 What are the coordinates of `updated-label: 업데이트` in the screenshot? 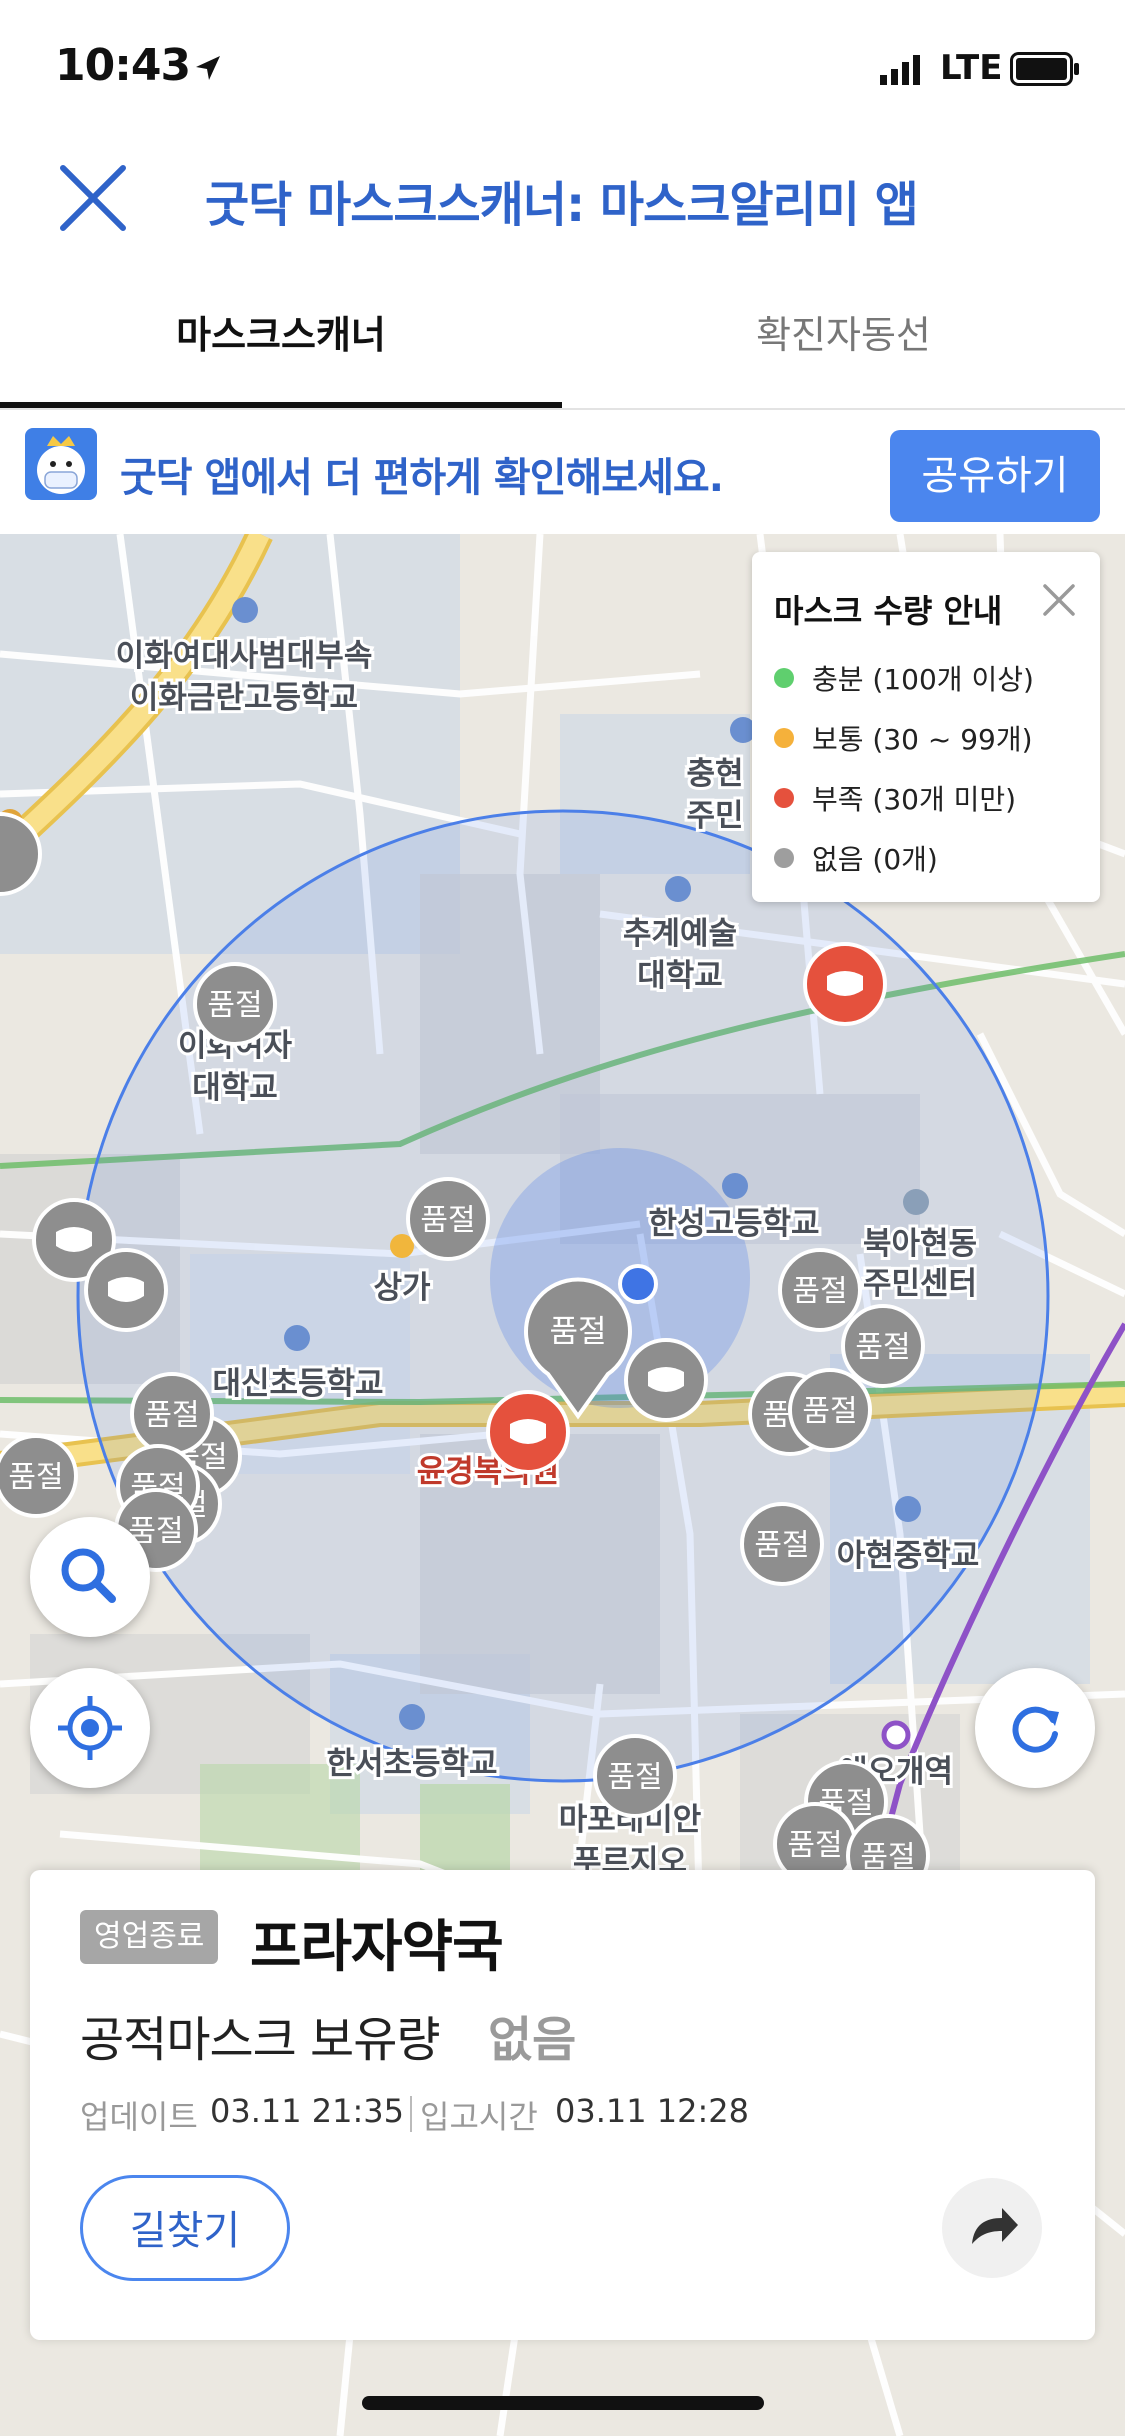 It's located at (139, 2117).